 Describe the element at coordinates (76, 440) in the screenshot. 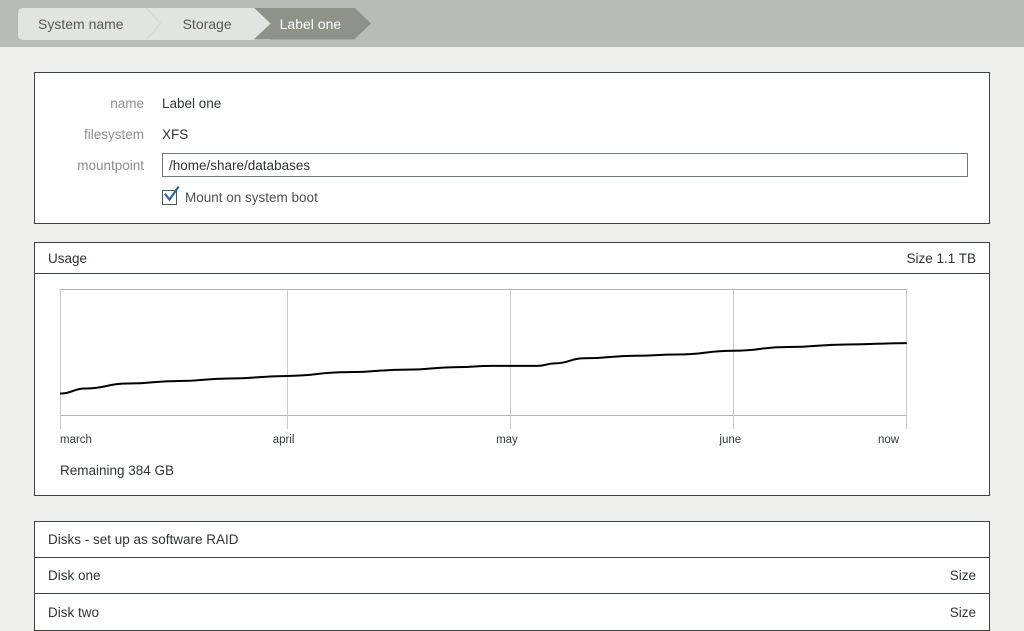

I see `chart-x-tick-label: march` at that location.